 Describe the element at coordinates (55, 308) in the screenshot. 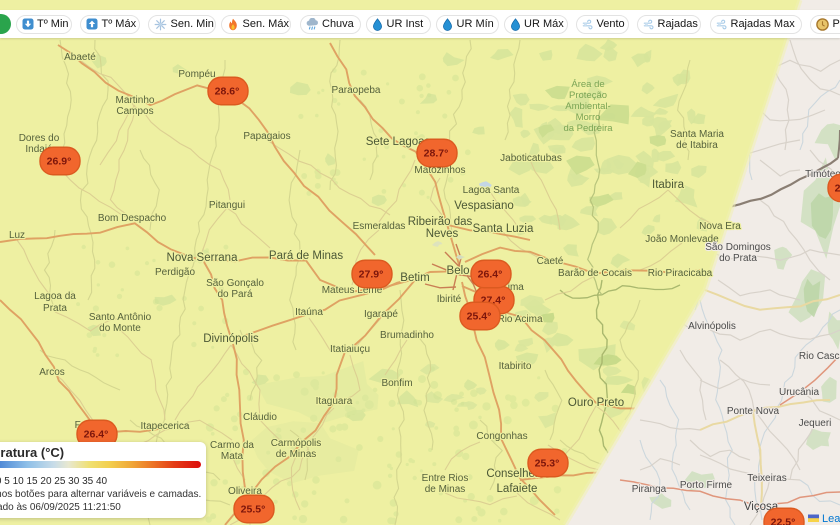

I see `svg-text: Prata` at that location.